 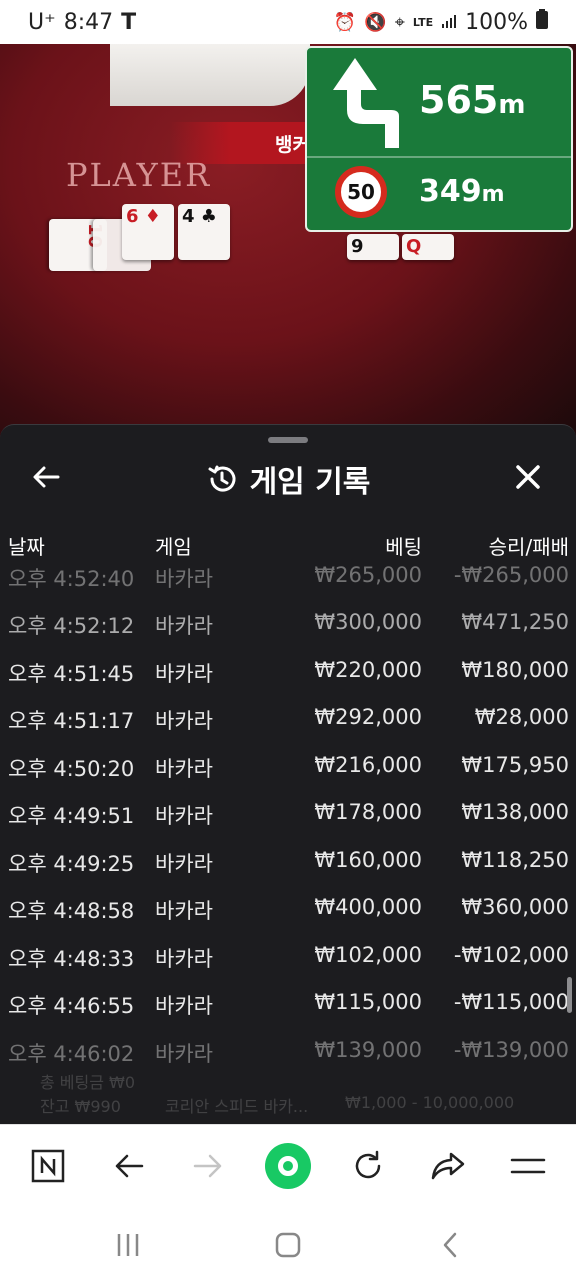 I want to click on home-circle-icon, so click(x=288, y=1166).